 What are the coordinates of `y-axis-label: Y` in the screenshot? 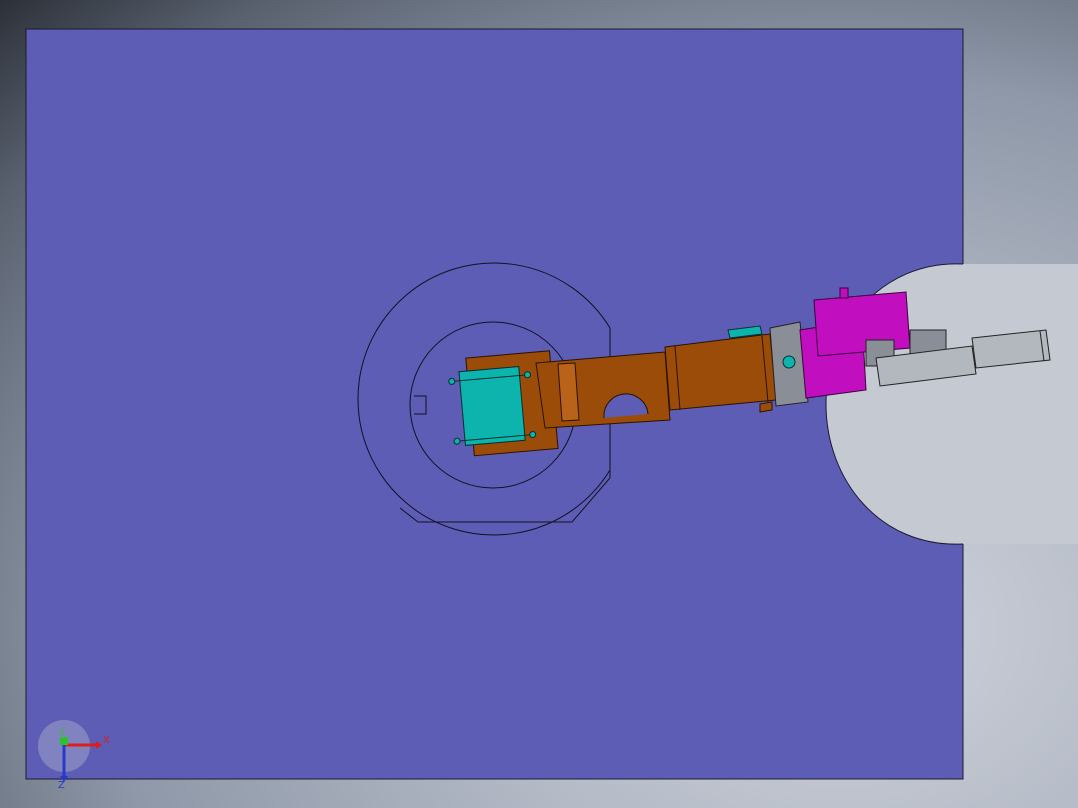 It's located at (62, 733).